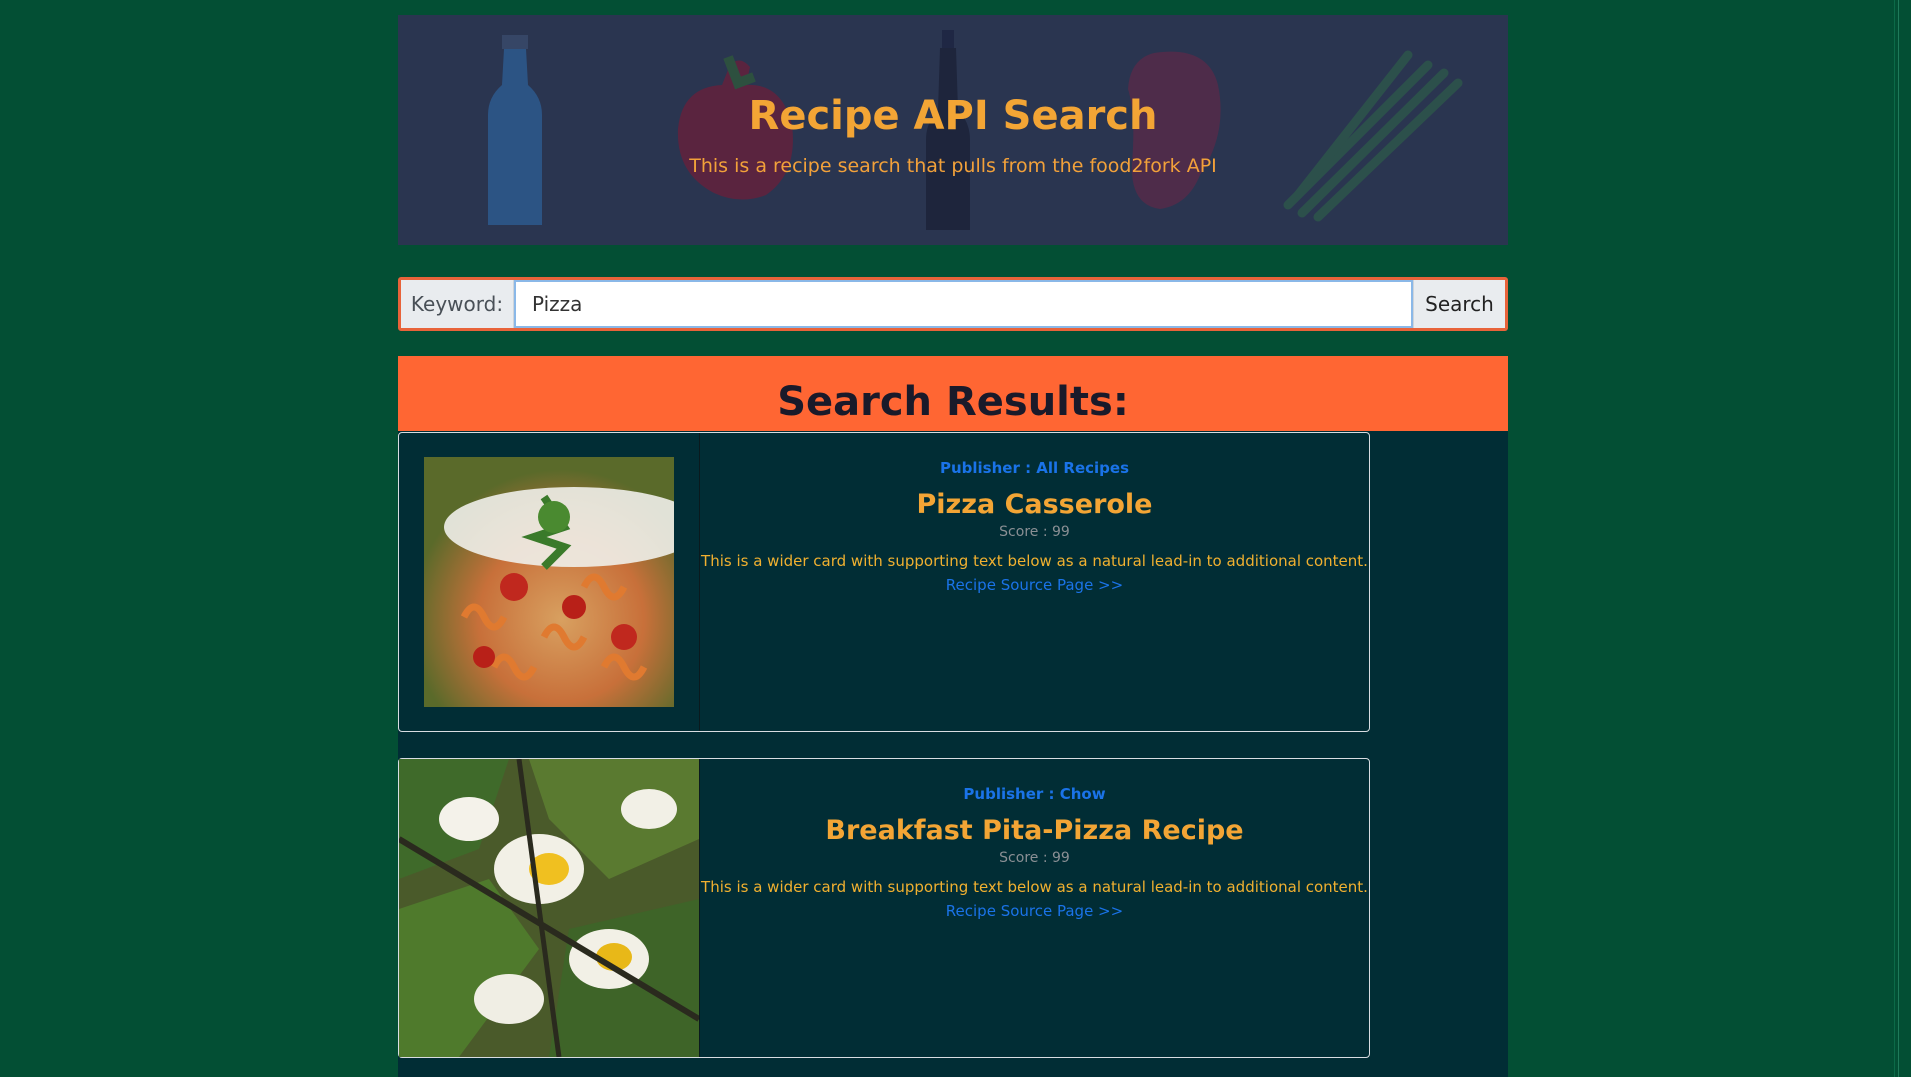 This screenshot has width=1911, height=1077. I want to click on vertical-scrollbar, so click(1902, 538).